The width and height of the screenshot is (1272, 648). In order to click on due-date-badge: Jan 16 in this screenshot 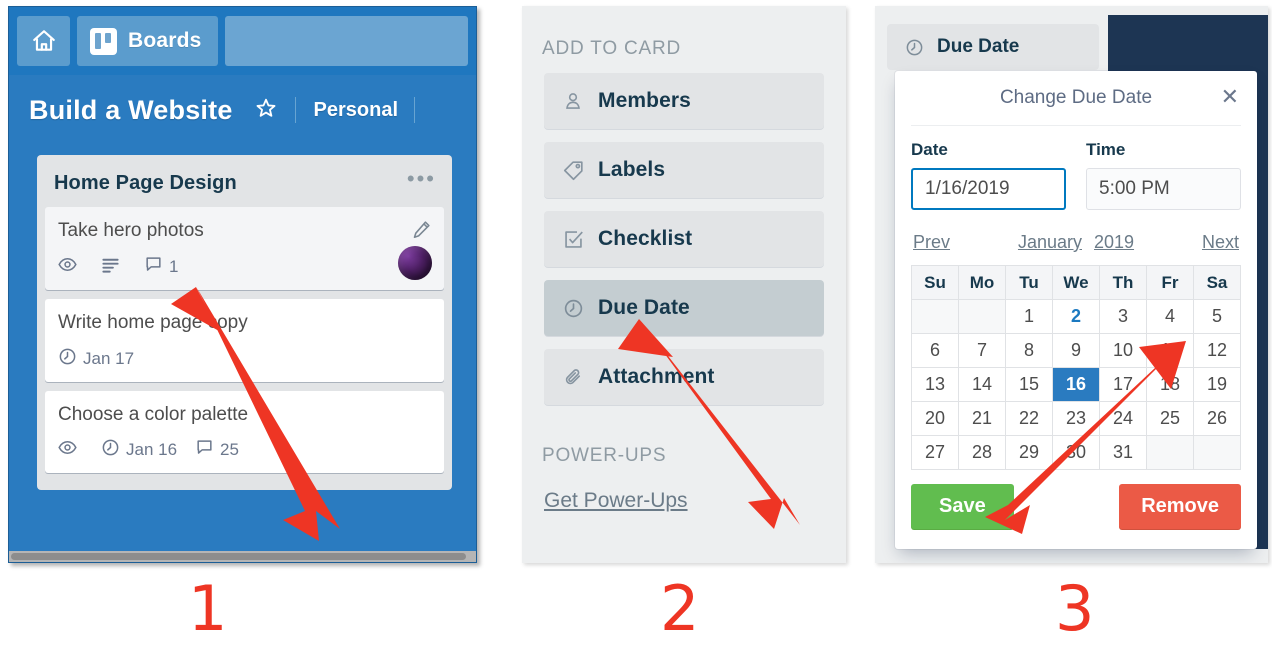, I will do `click(139, 450)`.